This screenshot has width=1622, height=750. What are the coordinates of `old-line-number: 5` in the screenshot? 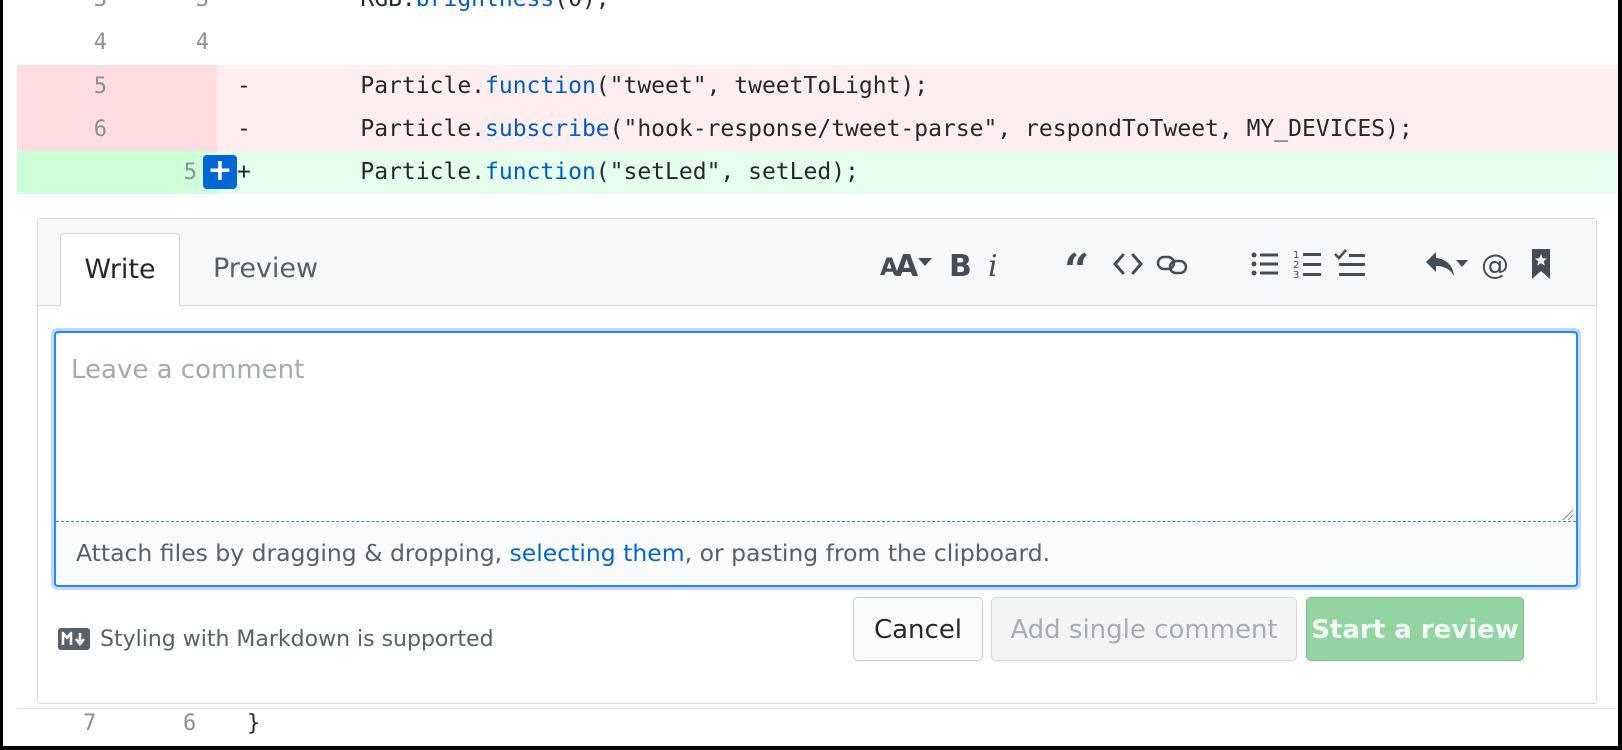 It's located at (62, 86).